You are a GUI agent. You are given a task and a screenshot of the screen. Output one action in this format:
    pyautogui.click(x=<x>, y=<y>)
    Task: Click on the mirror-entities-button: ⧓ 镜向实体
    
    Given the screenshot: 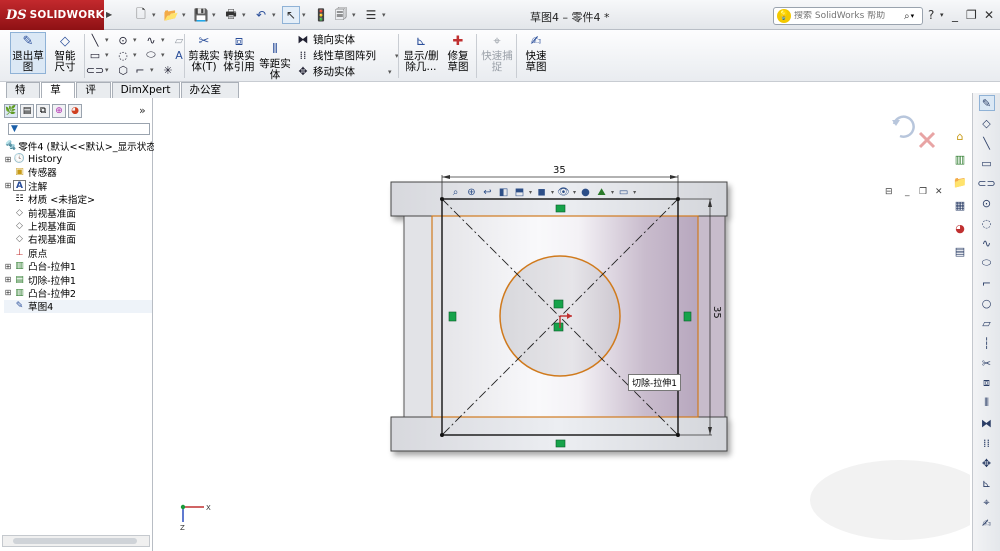 What is the action you would take?
    pyautogui.click(x=326, y=39)
    